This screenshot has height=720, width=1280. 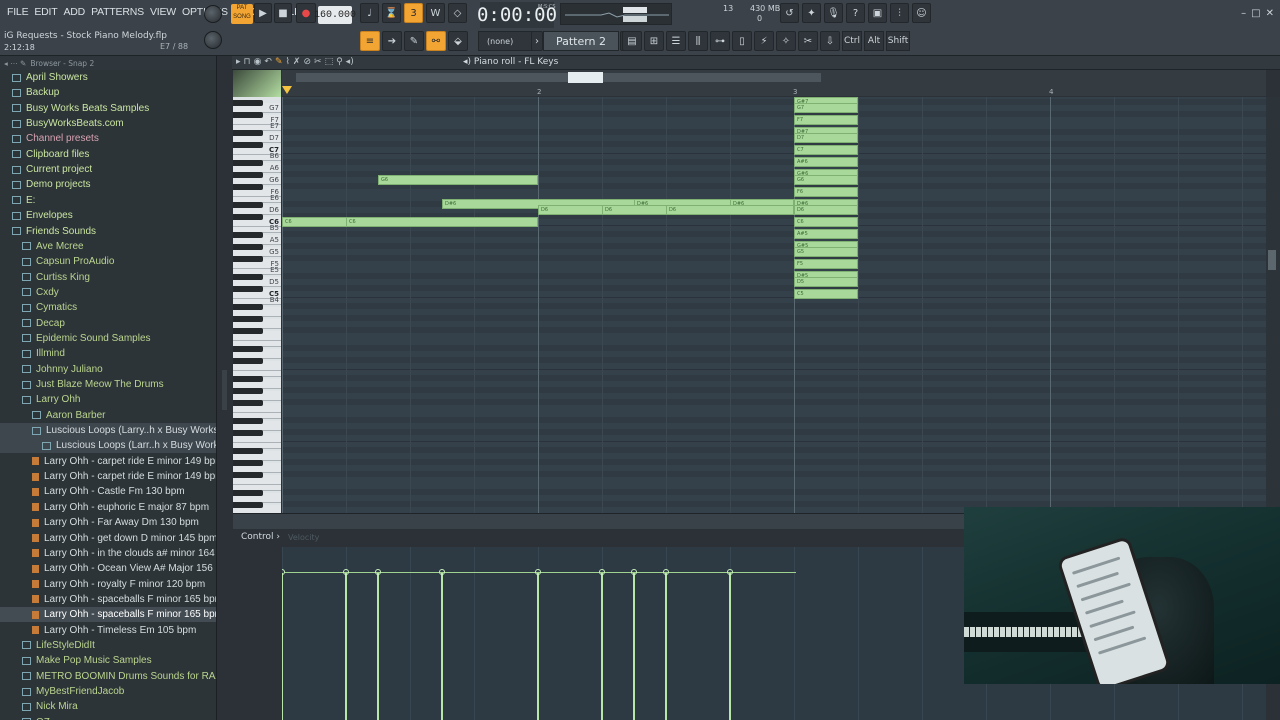 What do you see at coordinates (833, 13) in the screenshot?
I see `audio-input-button: 🎙` at bounding box center [833, 13].